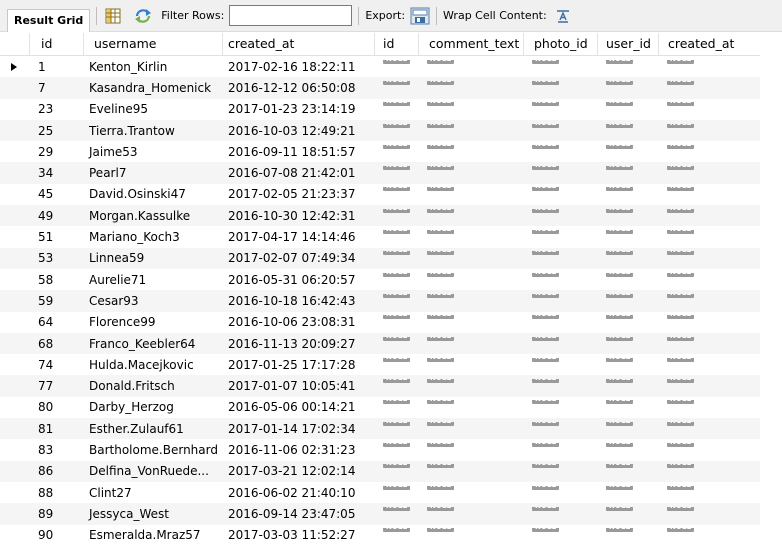  Describe the element at coordinates (113, 16) in the screenshot. I see `grid-view-button` at that location.